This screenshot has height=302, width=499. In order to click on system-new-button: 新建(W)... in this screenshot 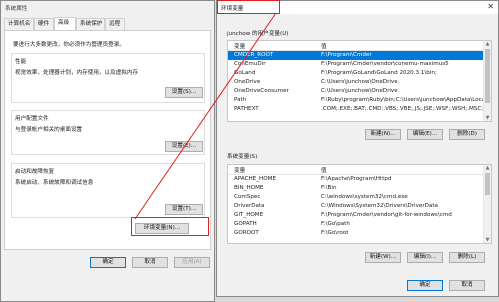, I will do `click(383, 257)`.